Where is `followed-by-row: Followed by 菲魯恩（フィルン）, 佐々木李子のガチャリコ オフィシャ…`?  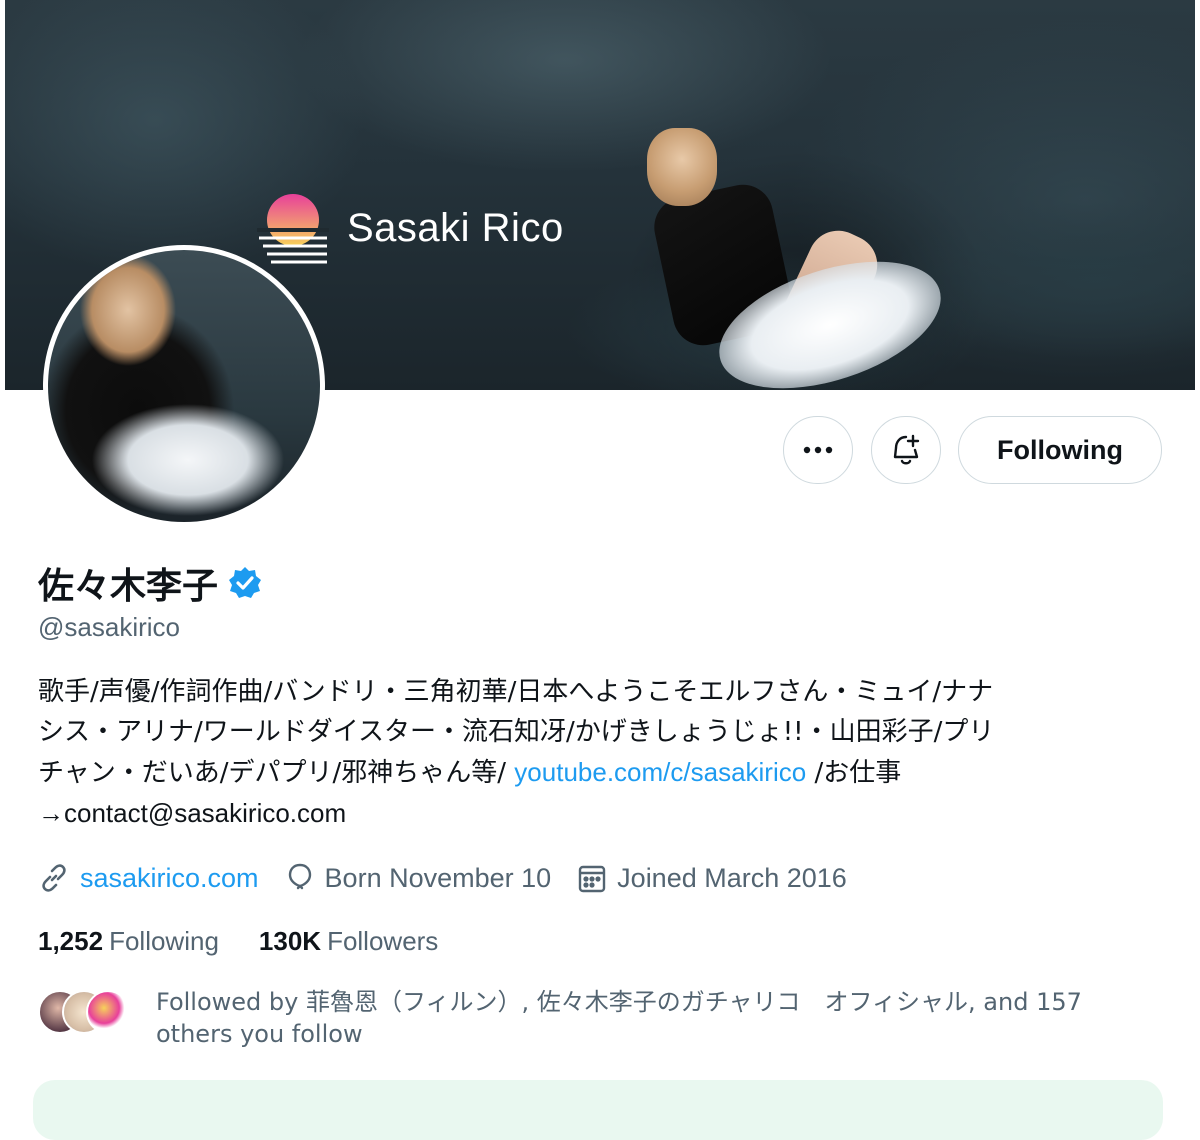 followed-by-row: Followed by 菲魯恩（フィルン）, 佐々木李子のガチャリコ オフィシャ… is located at coordinates (592, 1018).